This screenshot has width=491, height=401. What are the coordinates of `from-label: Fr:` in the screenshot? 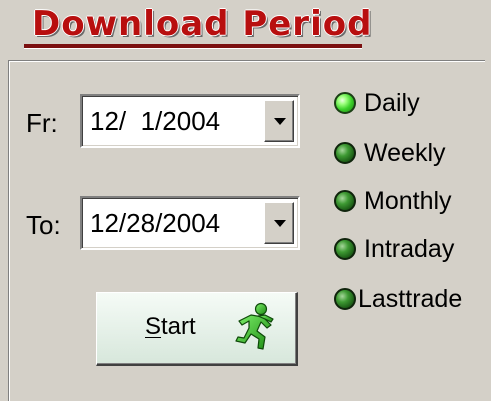 It's located at (42, 123).